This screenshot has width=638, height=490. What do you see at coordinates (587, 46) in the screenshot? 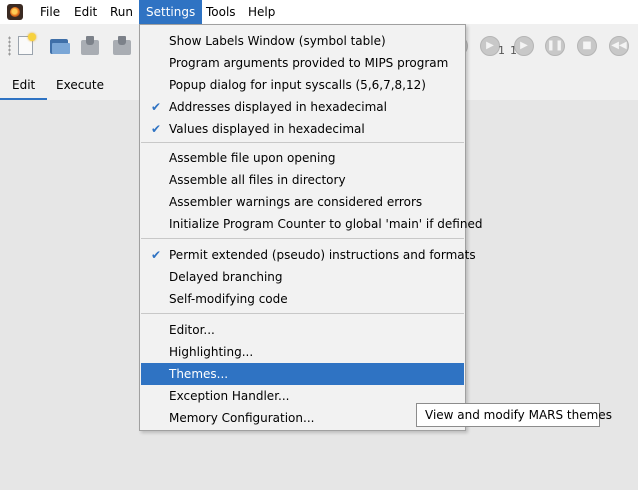
I see `stop-icon: ■` at bounding box center [587, 46].